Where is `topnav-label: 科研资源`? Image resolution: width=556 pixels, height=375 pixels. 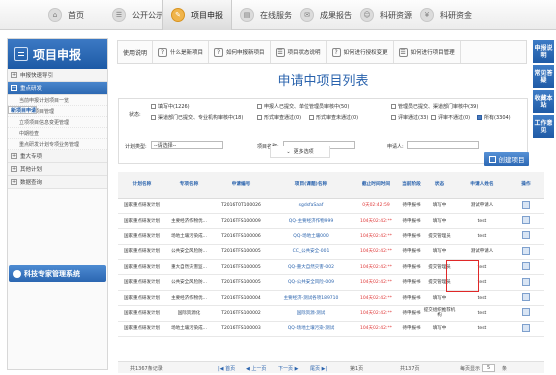 topnav-label: 科研资源 is located at coordinates (396, 15).